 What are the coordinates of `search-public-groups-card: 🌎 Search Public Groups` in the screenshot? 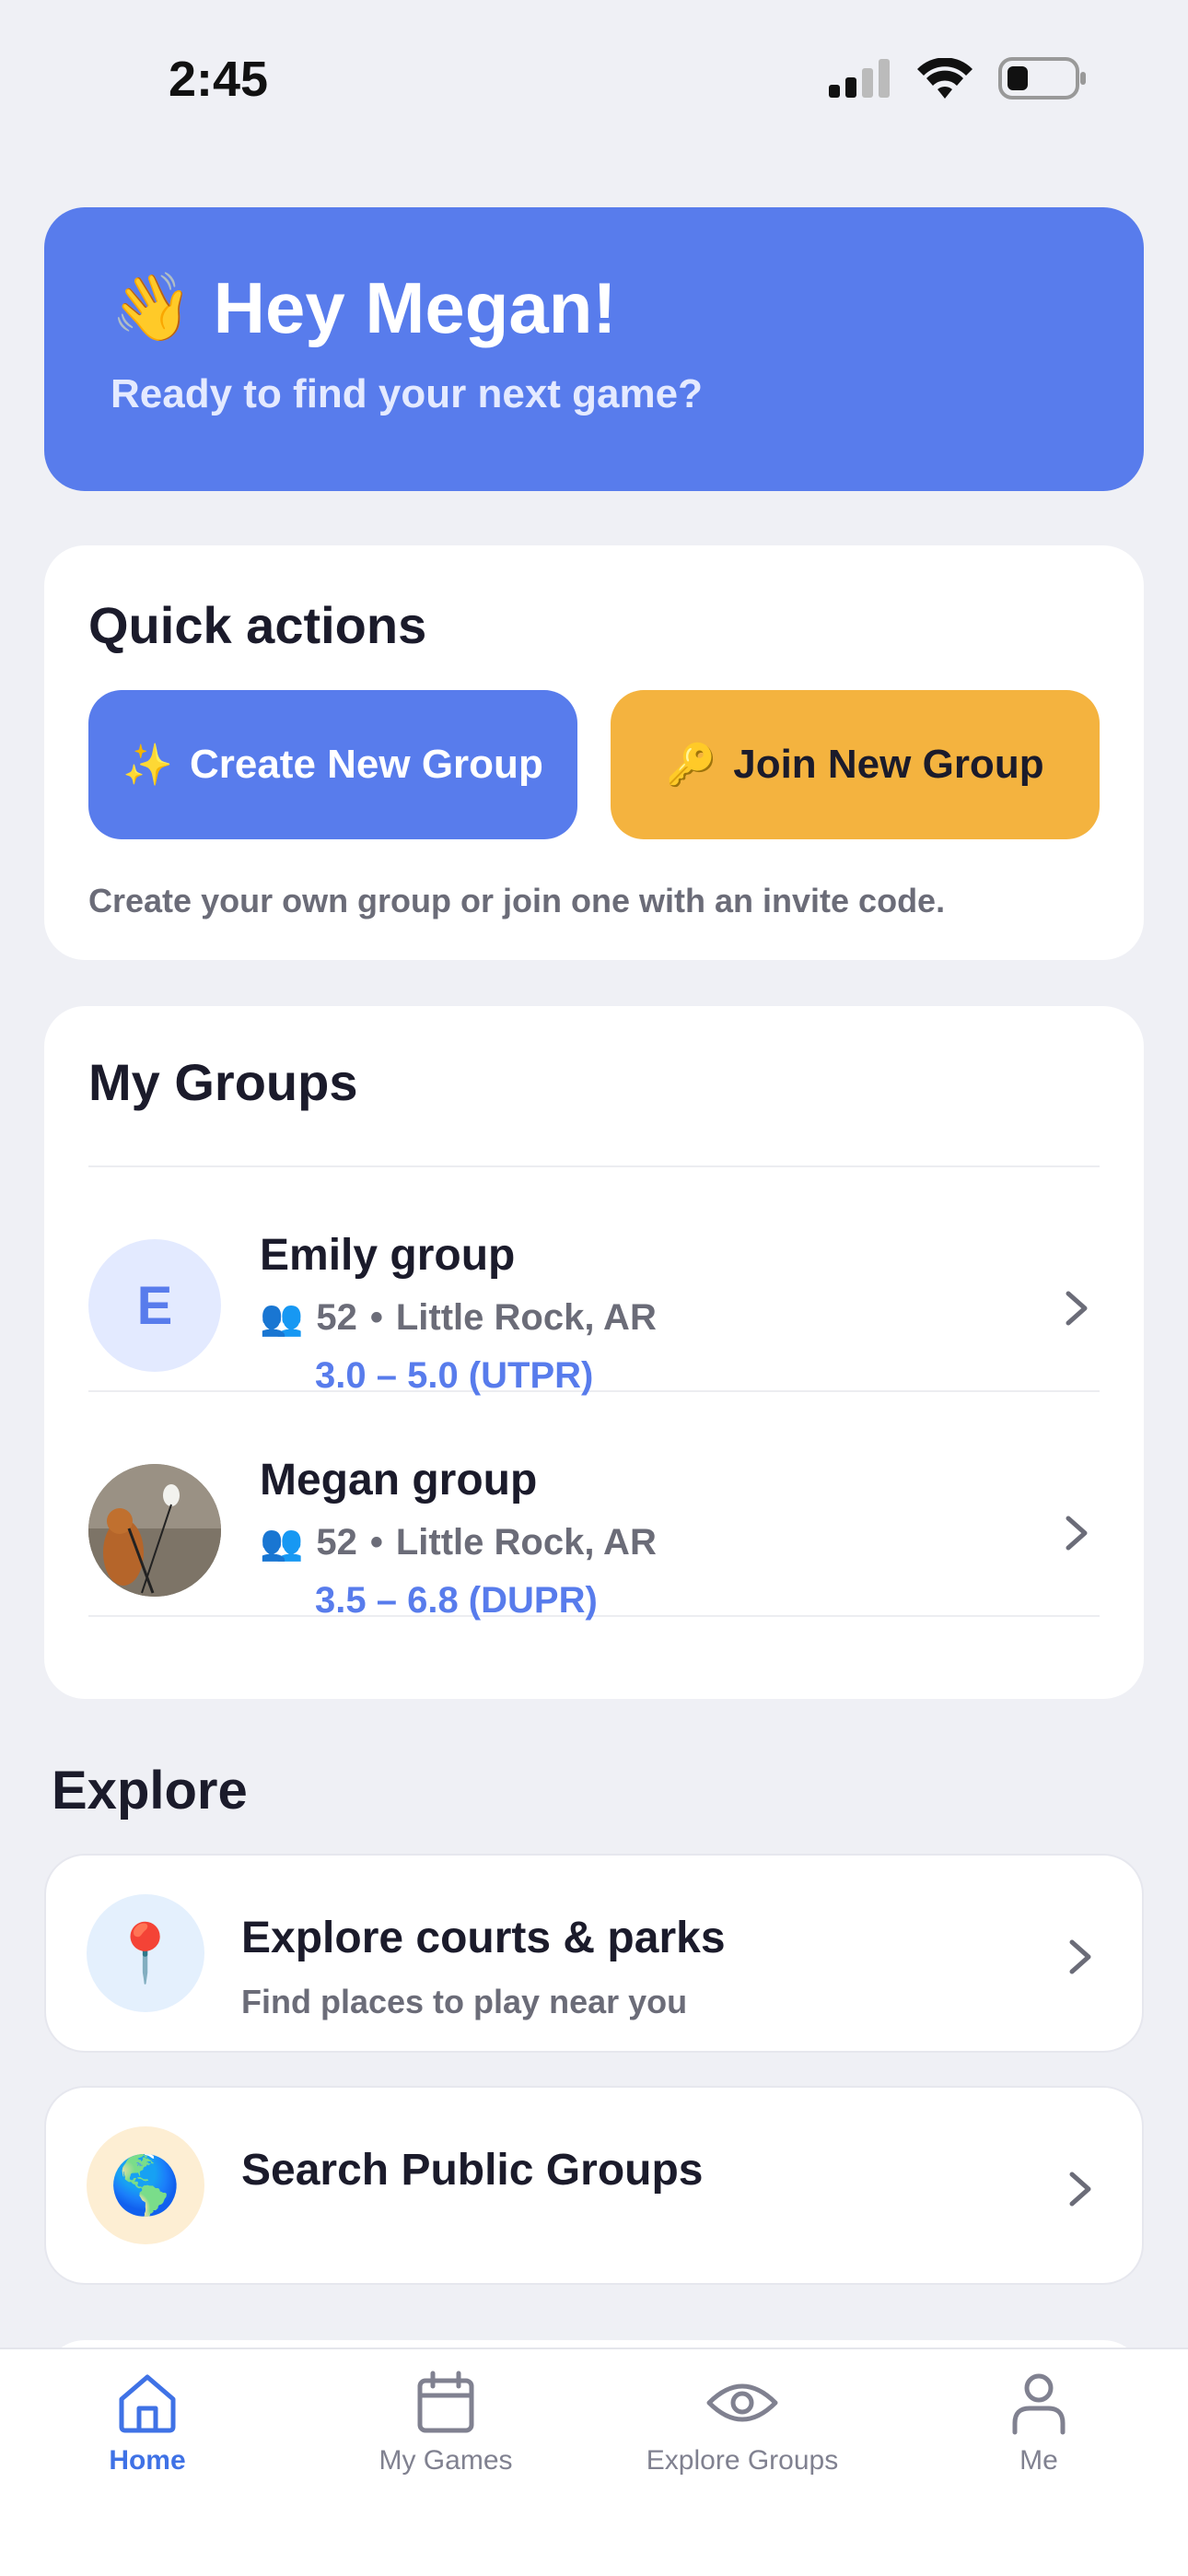 It's located at (594, 2185).